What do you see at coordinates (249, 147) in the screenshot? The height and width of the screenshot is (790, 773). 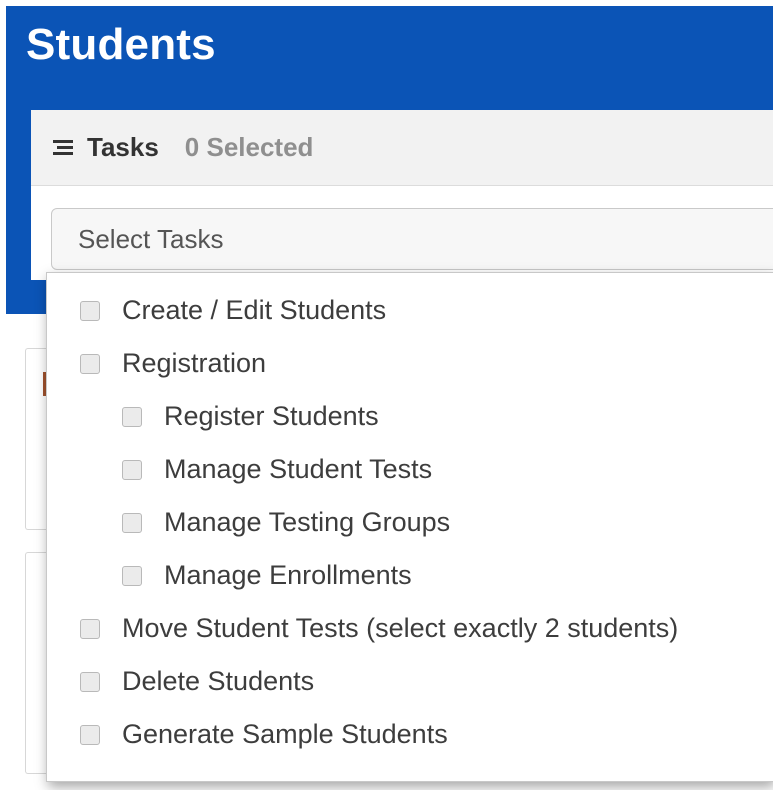 I see `selected-count: 0 Selected` at bounding box center [249, 147].